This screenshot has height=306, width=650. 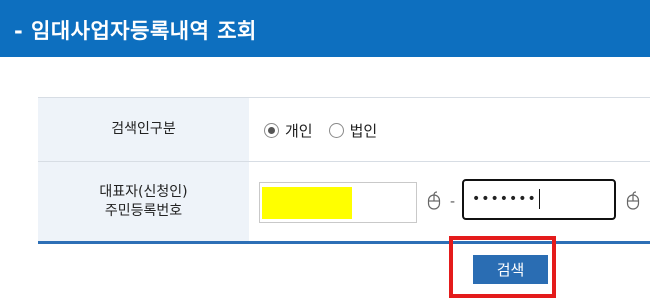 What do you see at coordinates (364, 130) in the screenshot?
I see `radio-corporation-label: 법인` at bounding box center [364, 130].